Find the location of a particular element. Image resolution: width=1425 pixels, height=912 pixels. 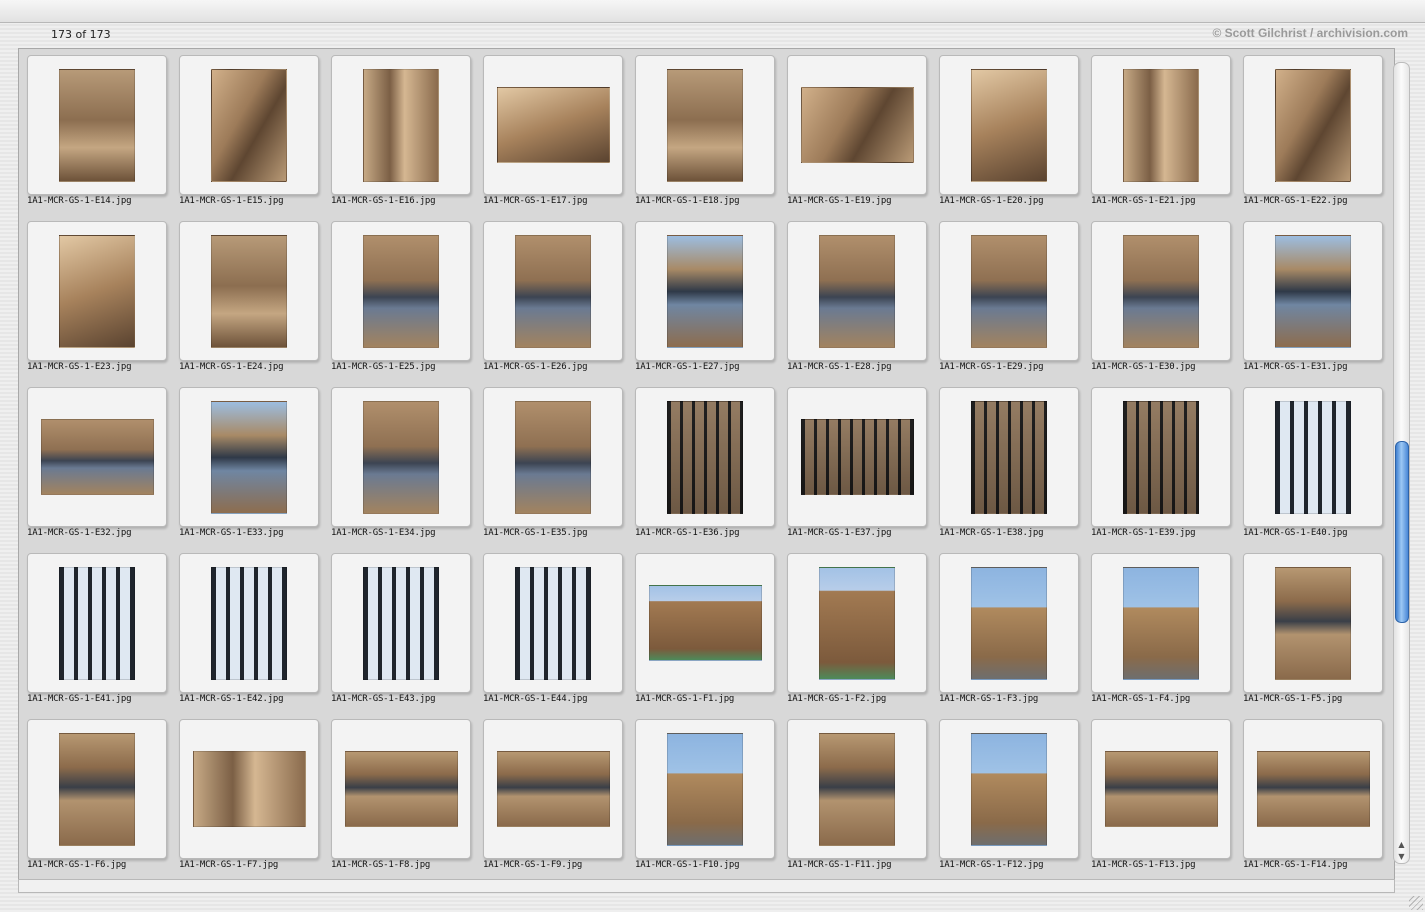

thumbnail-item: 1A1-MCR-GS-1-F5.jpg is located at coordinates (1312, 630).